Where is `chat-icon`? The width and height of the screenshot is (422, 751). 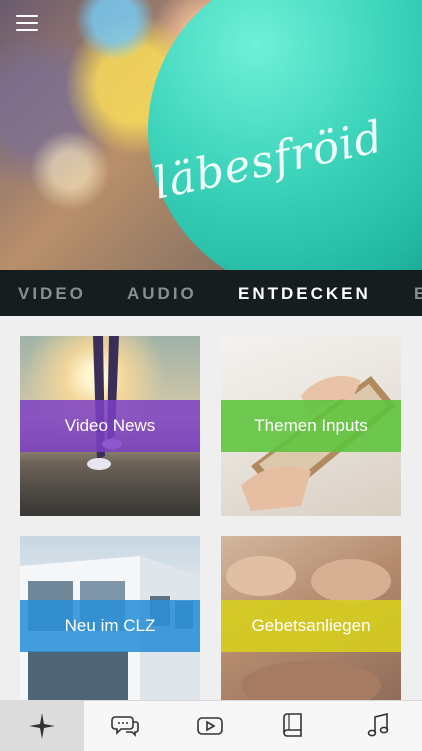
chat-icon is located at coordinates (125, 726).